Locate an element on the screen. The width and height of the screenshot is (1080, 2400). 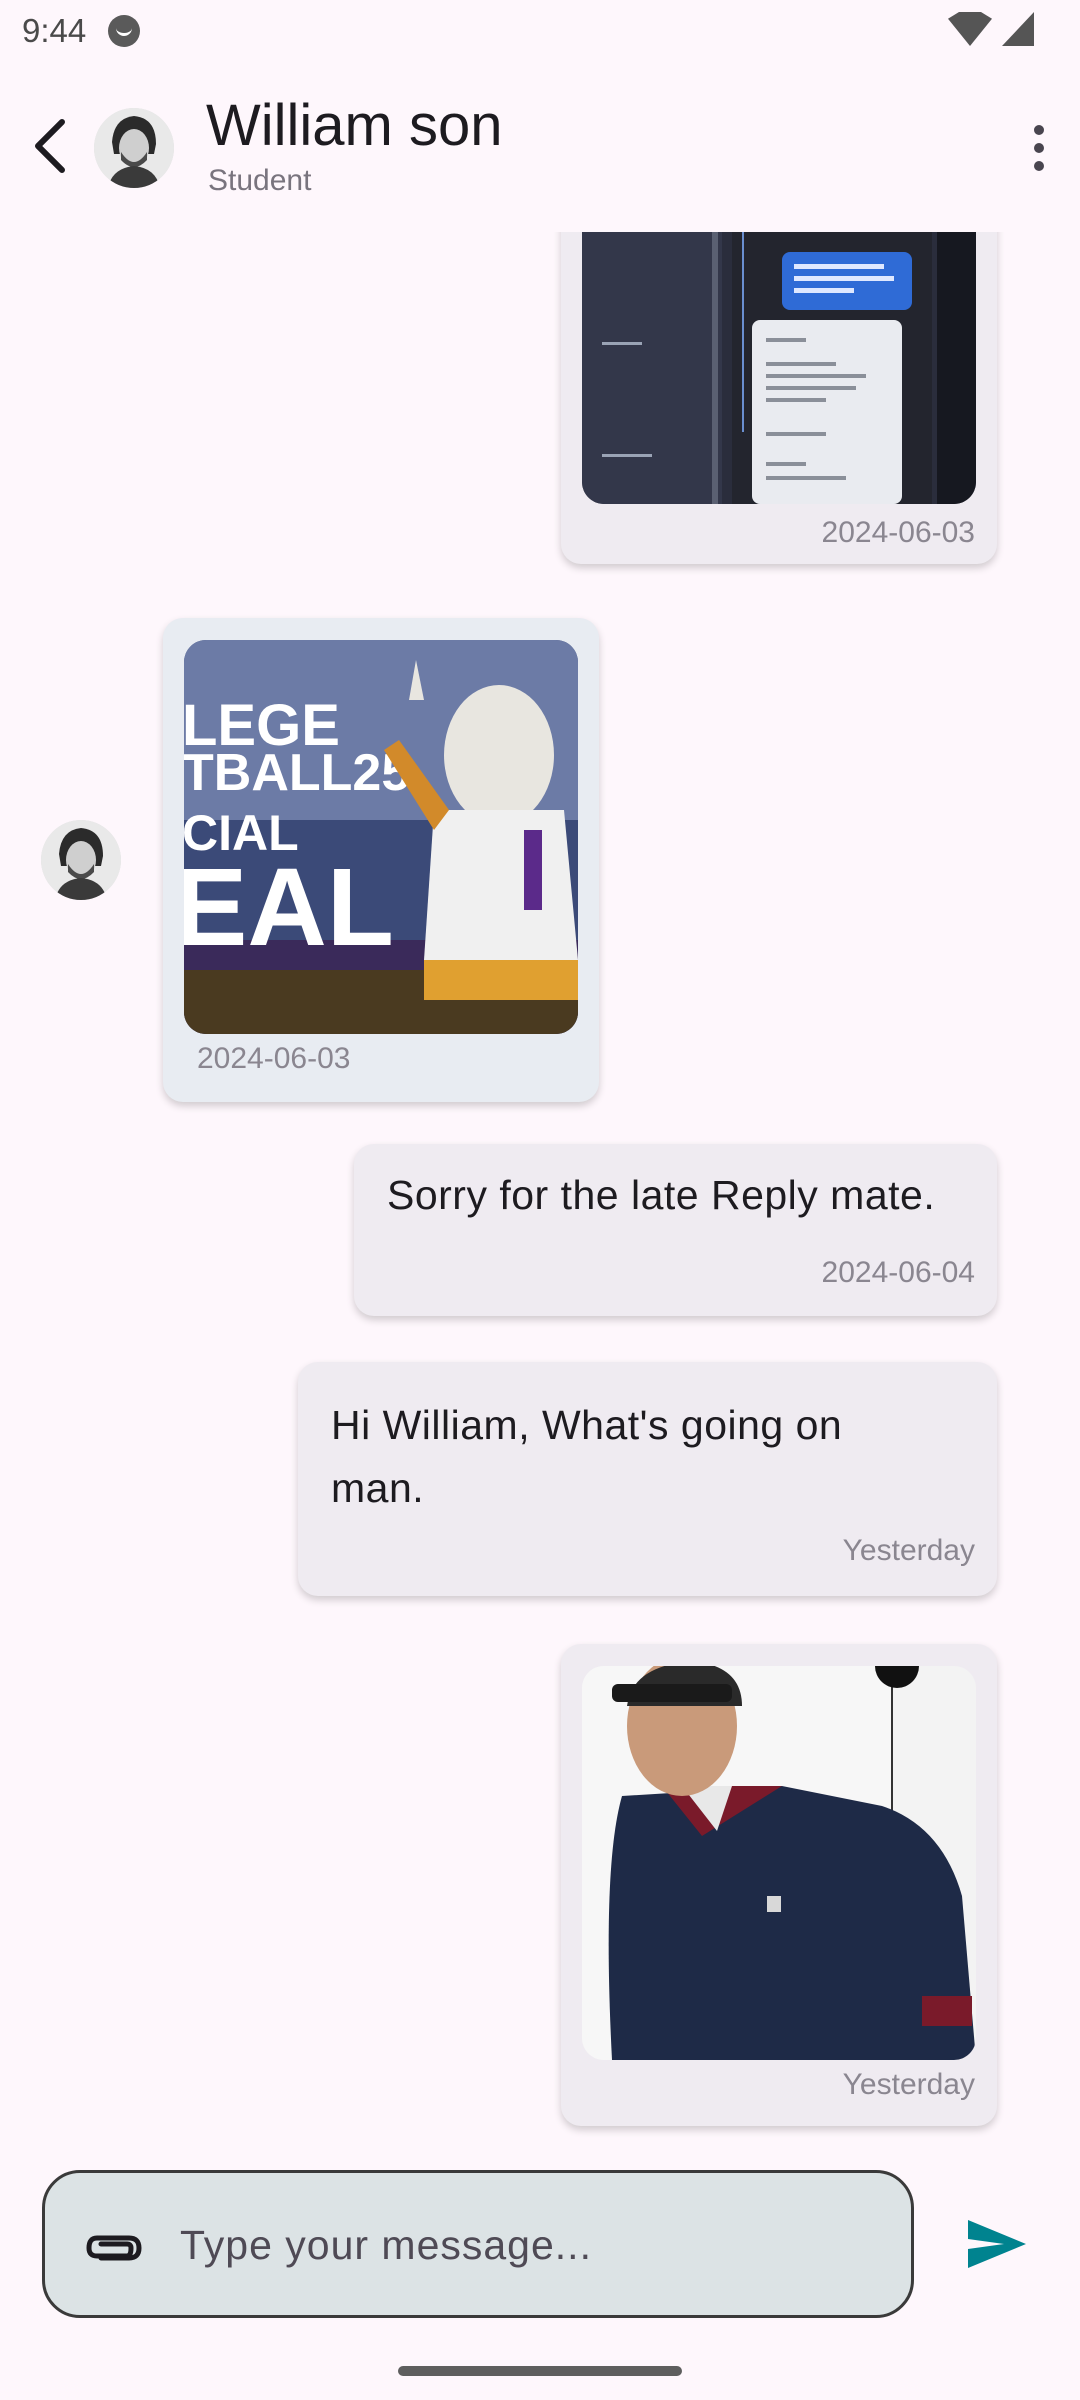
sender-avatar is located at coordinates (81, 860).